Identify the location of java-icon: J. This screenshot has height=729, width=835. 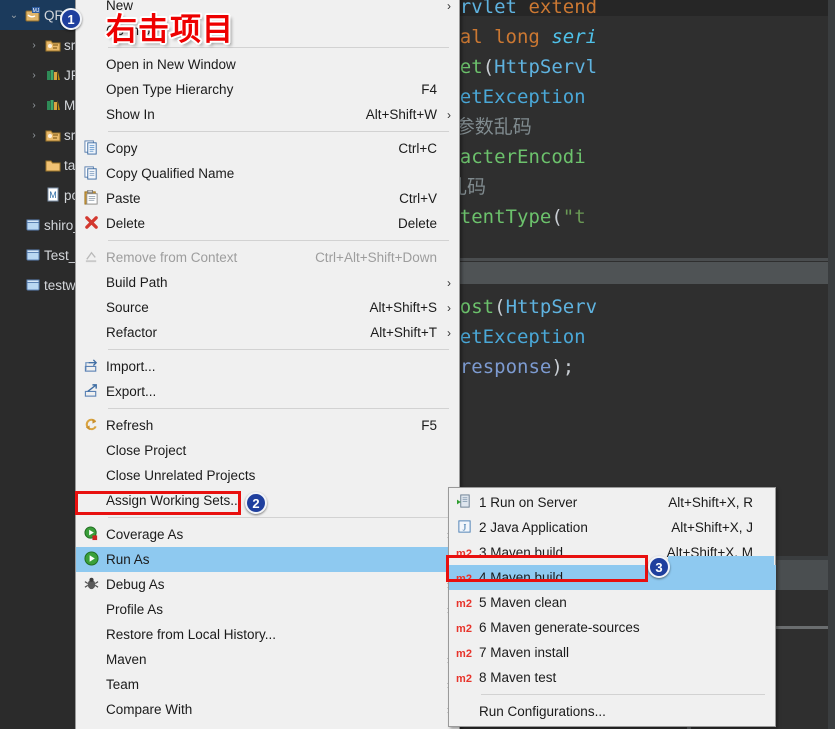
(464, 528).